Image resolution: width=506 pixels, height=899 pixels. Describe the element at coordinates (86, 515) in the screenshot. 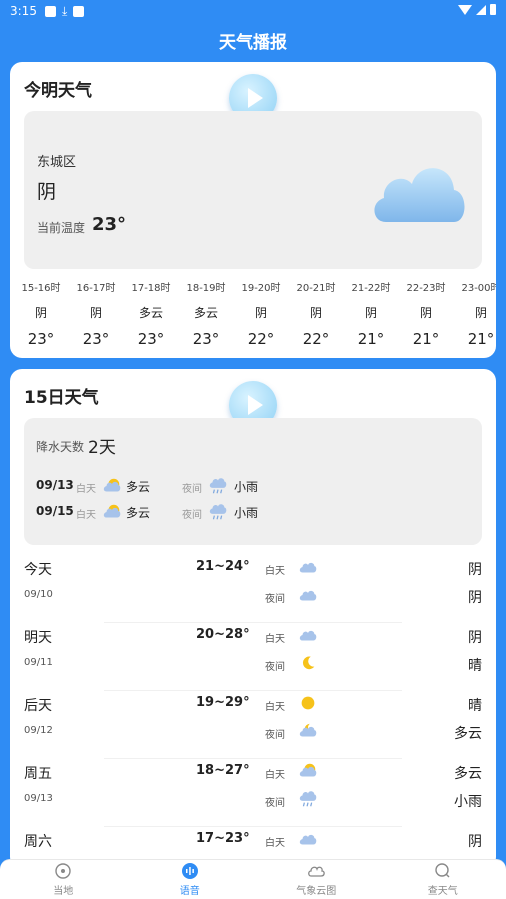

I see `rain-row-day-label: 白天` at that location.